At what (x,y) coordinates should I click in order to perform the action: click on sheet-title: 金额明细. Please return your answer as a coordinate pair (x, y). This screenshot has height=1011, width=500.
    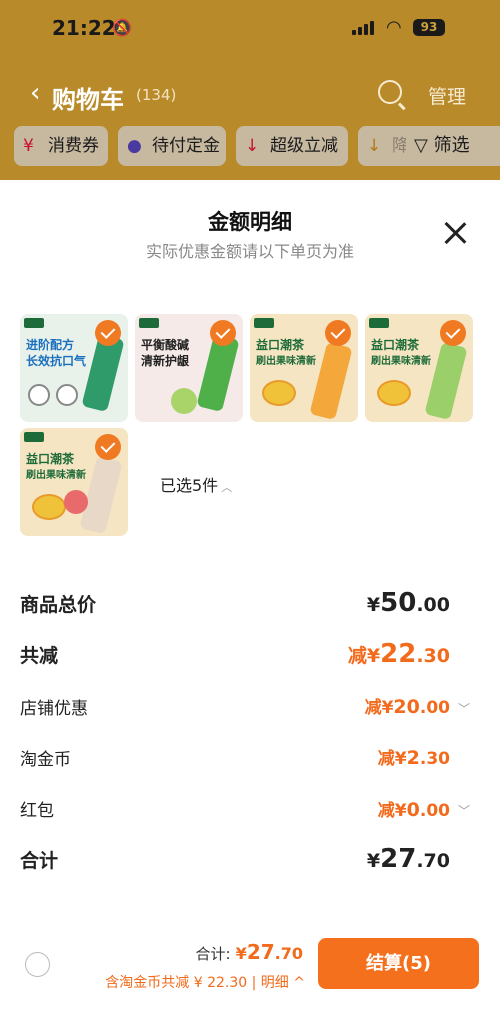
    Looking at the image, I should click on (250, 222).